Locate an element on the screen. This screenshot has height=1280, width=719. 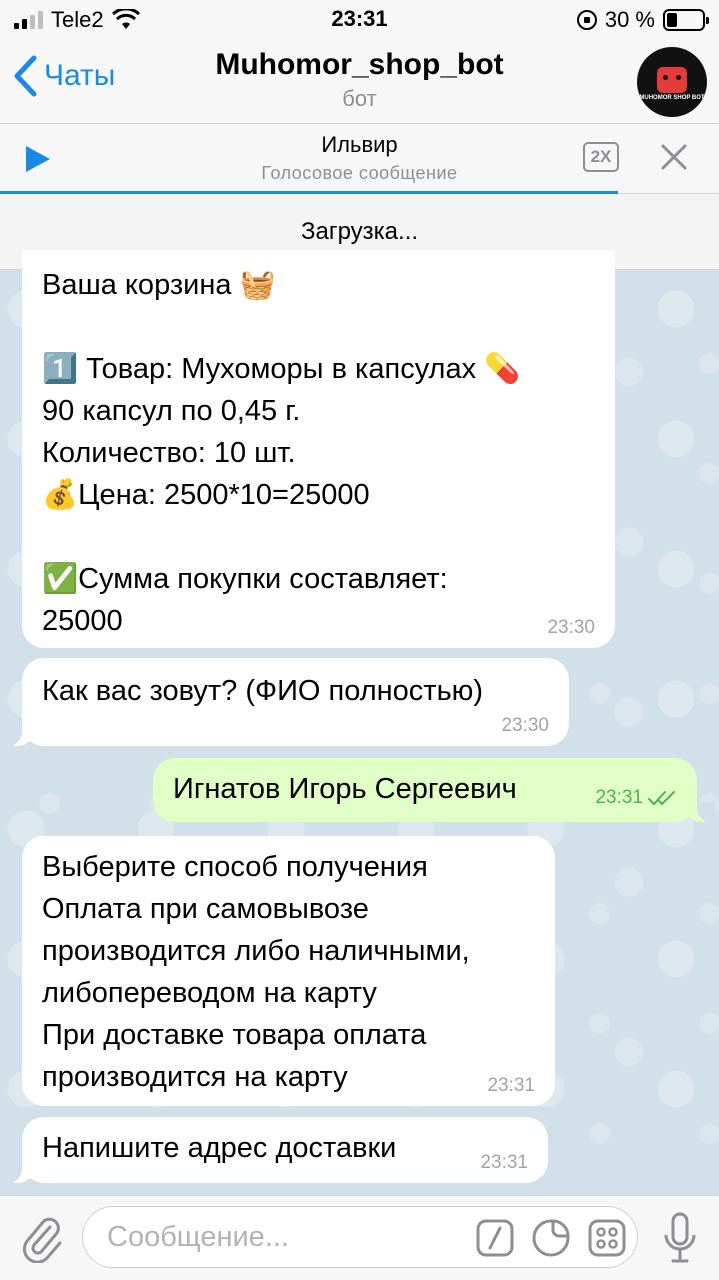
message-text-line: Выберите способ получения is located at coordinates (235, 867).